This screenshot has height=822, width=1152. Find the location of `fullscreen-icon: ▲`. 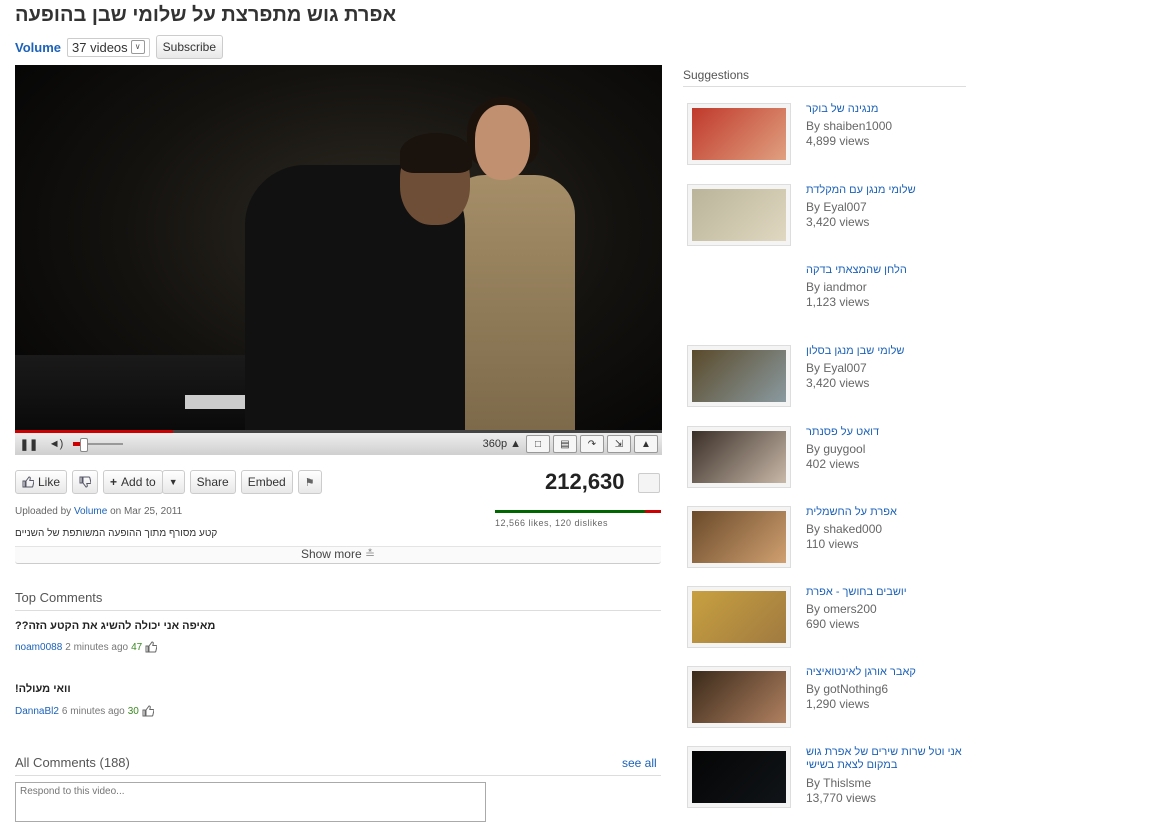

fullscreen-icon: ▲ is located at coordinates (646, 444).